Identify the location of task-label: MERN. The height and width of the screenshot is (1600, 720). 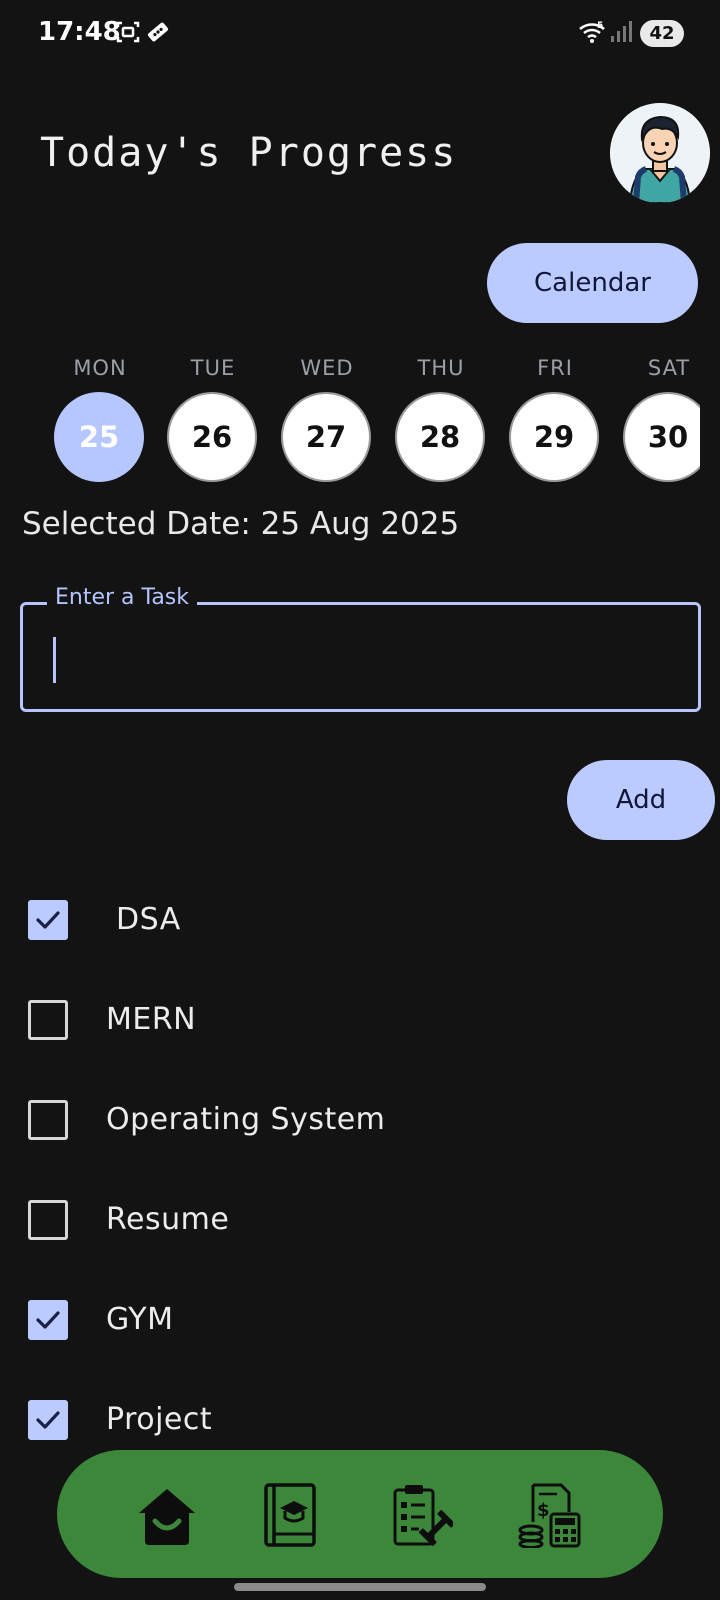
(151, 1019).